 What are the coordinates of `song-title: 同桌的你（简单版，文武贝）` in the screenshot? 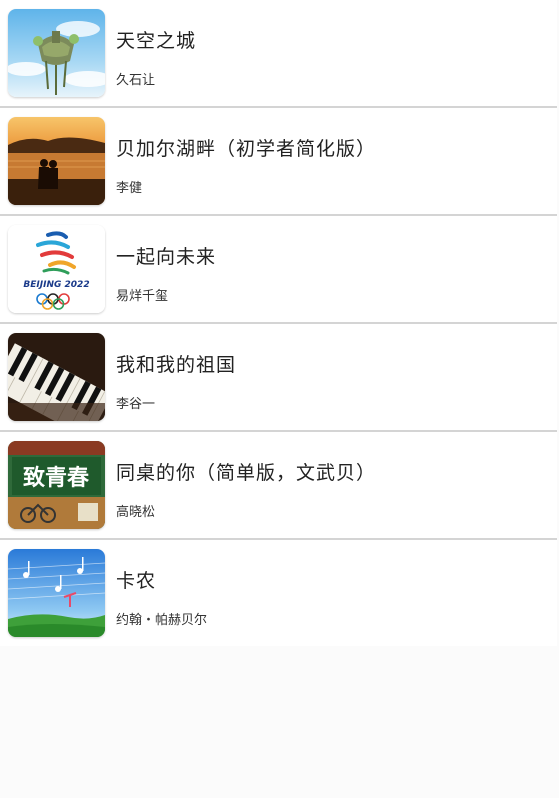 It's located at (246, 473).